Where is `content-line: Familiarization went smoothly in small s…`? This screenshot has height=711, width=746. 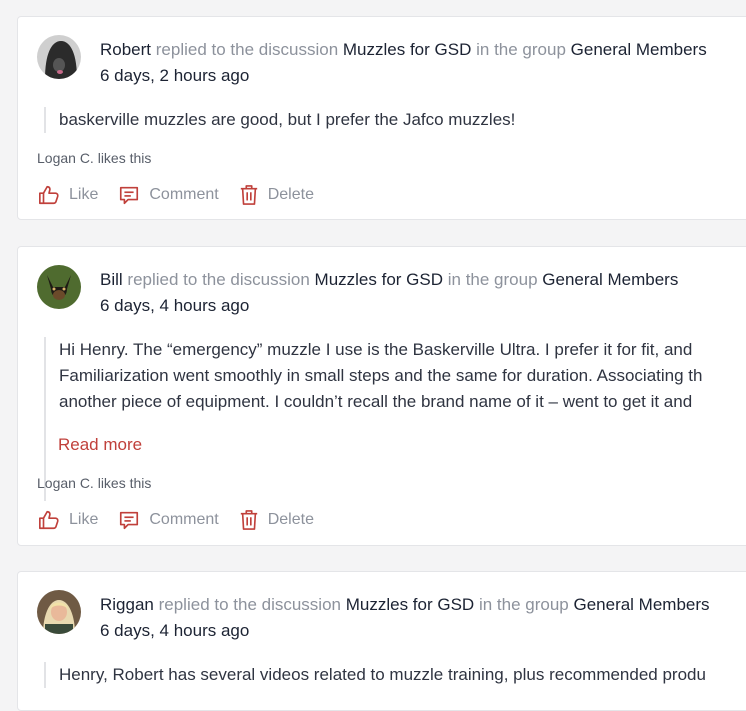
content-line: Familiarization went smoothly in small s… is located at coordinates (381, 375).